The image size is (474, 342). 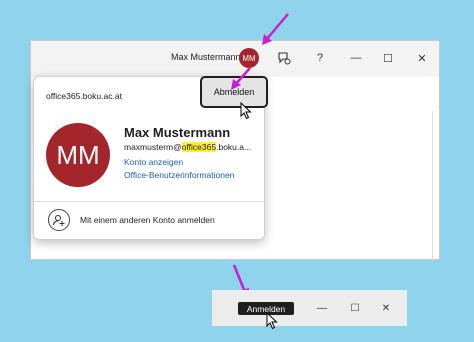 What do you see at coordinates (149, 201) in the screenshot?
I see `card-divider` at bounding box center [149, 201].